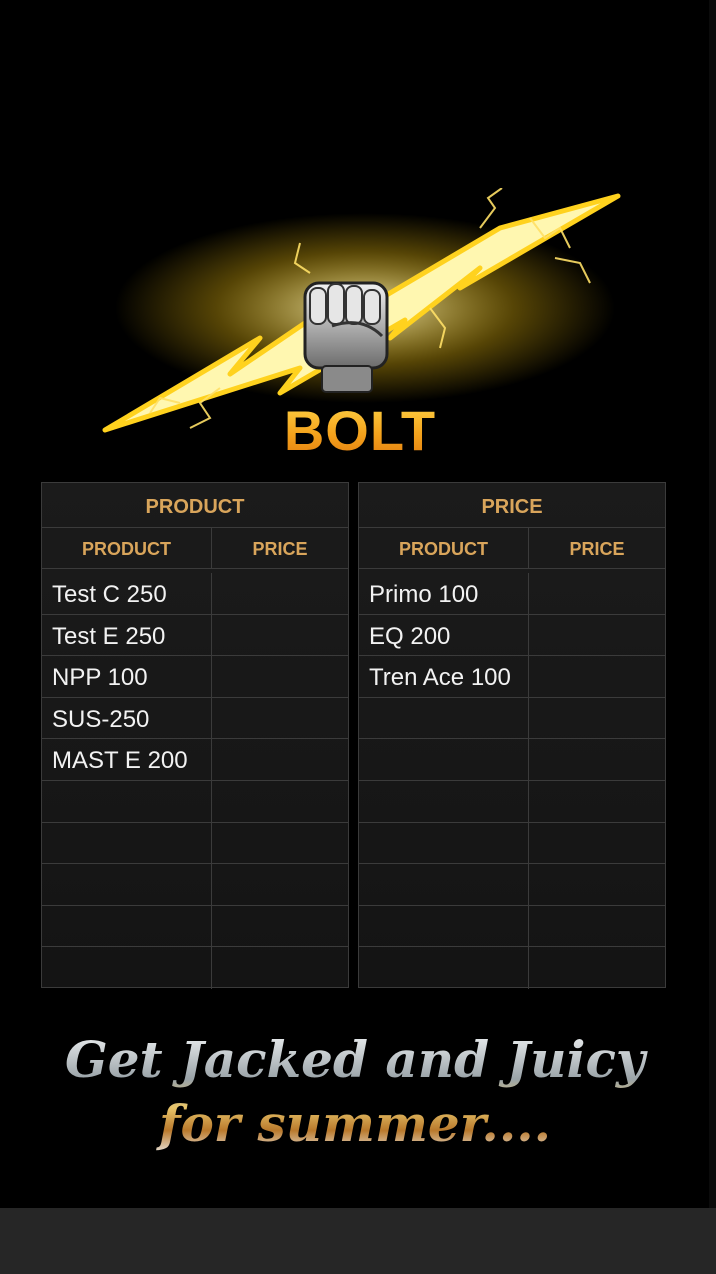 Image resolution: width=716 pixels, height=1274 pixels. What do you see at coordinates (712, 604) in the screenshot?
I see `right-edge-strip` at bounding box center [712, 604].